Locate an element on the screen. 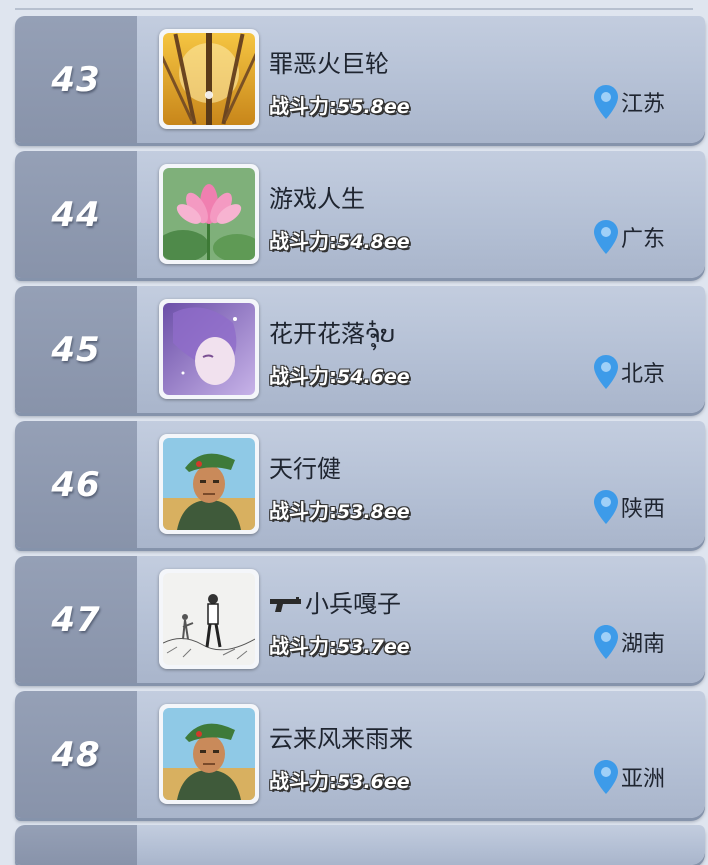 This screenshot has height=865, width=708. location-text: 江苏 is located at coordinates (642, 104).